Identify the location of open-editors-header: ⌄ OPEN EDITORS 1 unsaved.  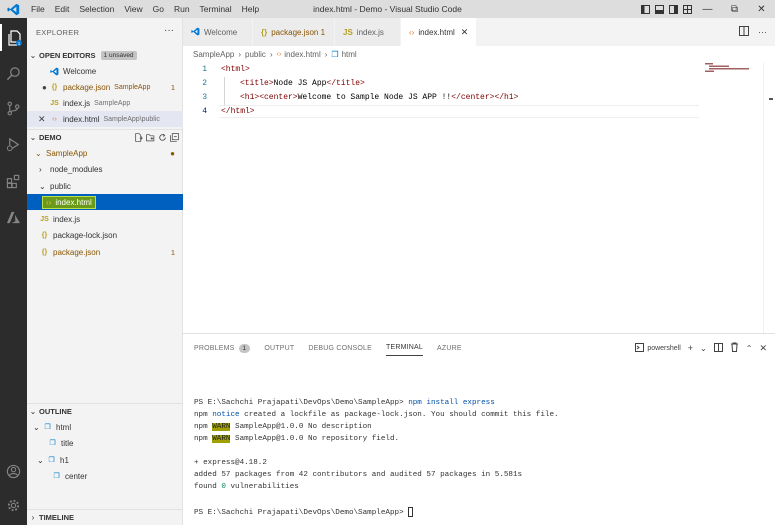
(105, 55).